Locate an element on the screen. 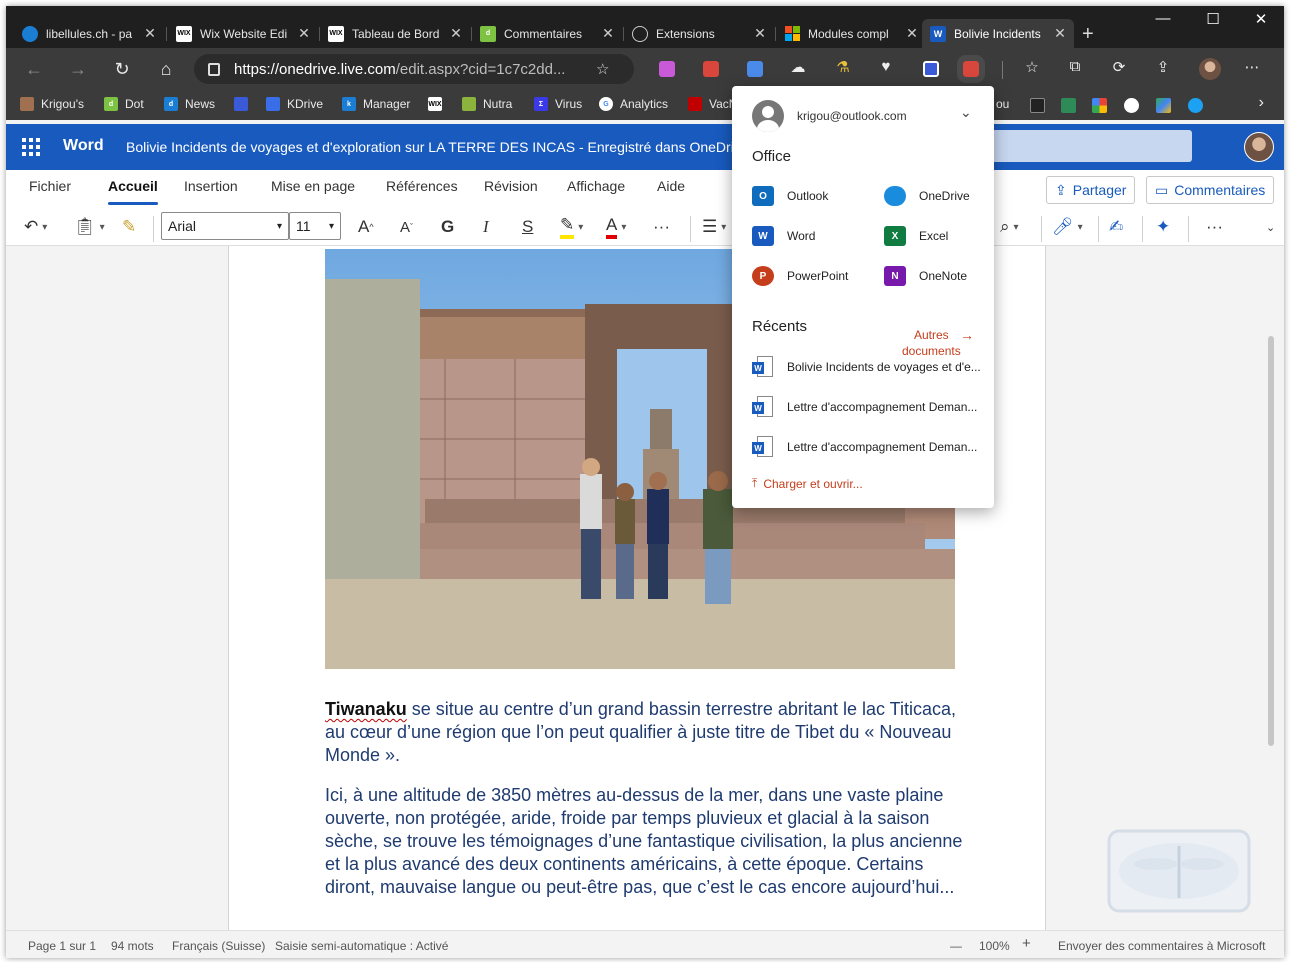 This screenshot has width=1291, height=962. sync-icon: ⟳ is located at coordinates (1119, 67).